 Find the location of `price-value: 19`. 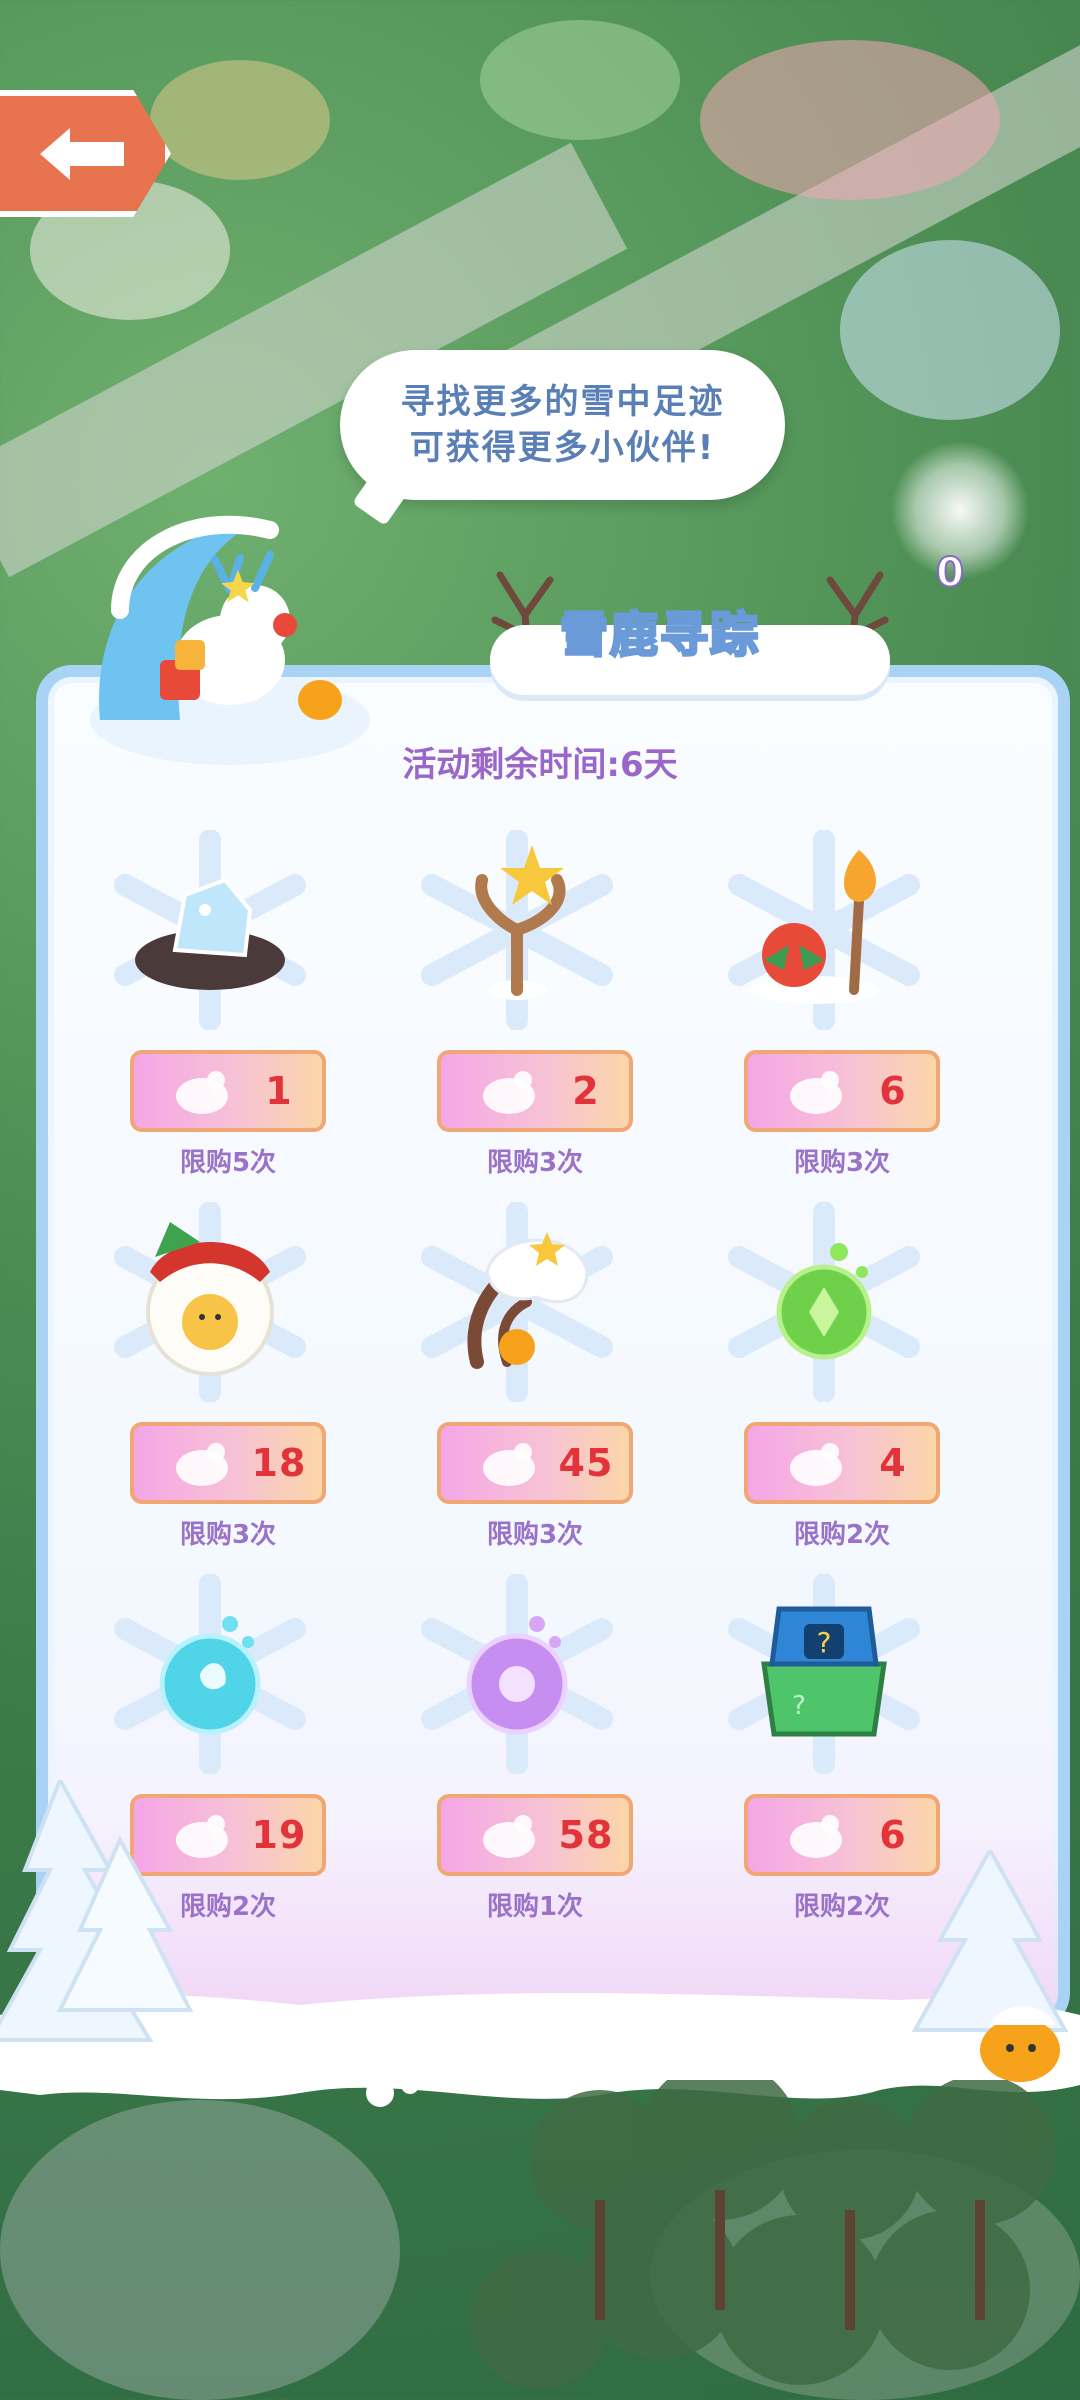

price-value: 19 is located at coordinates (279, 1835).